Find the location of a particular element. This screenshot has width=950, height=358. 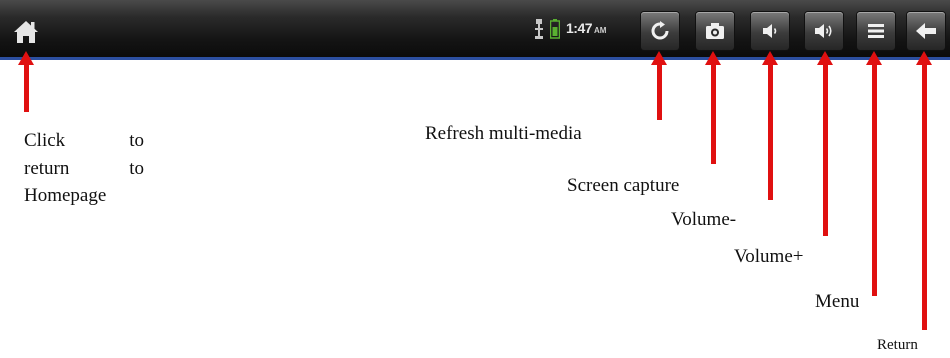

screen-capture-pointer-arrow is located at coordinates (713, 107).